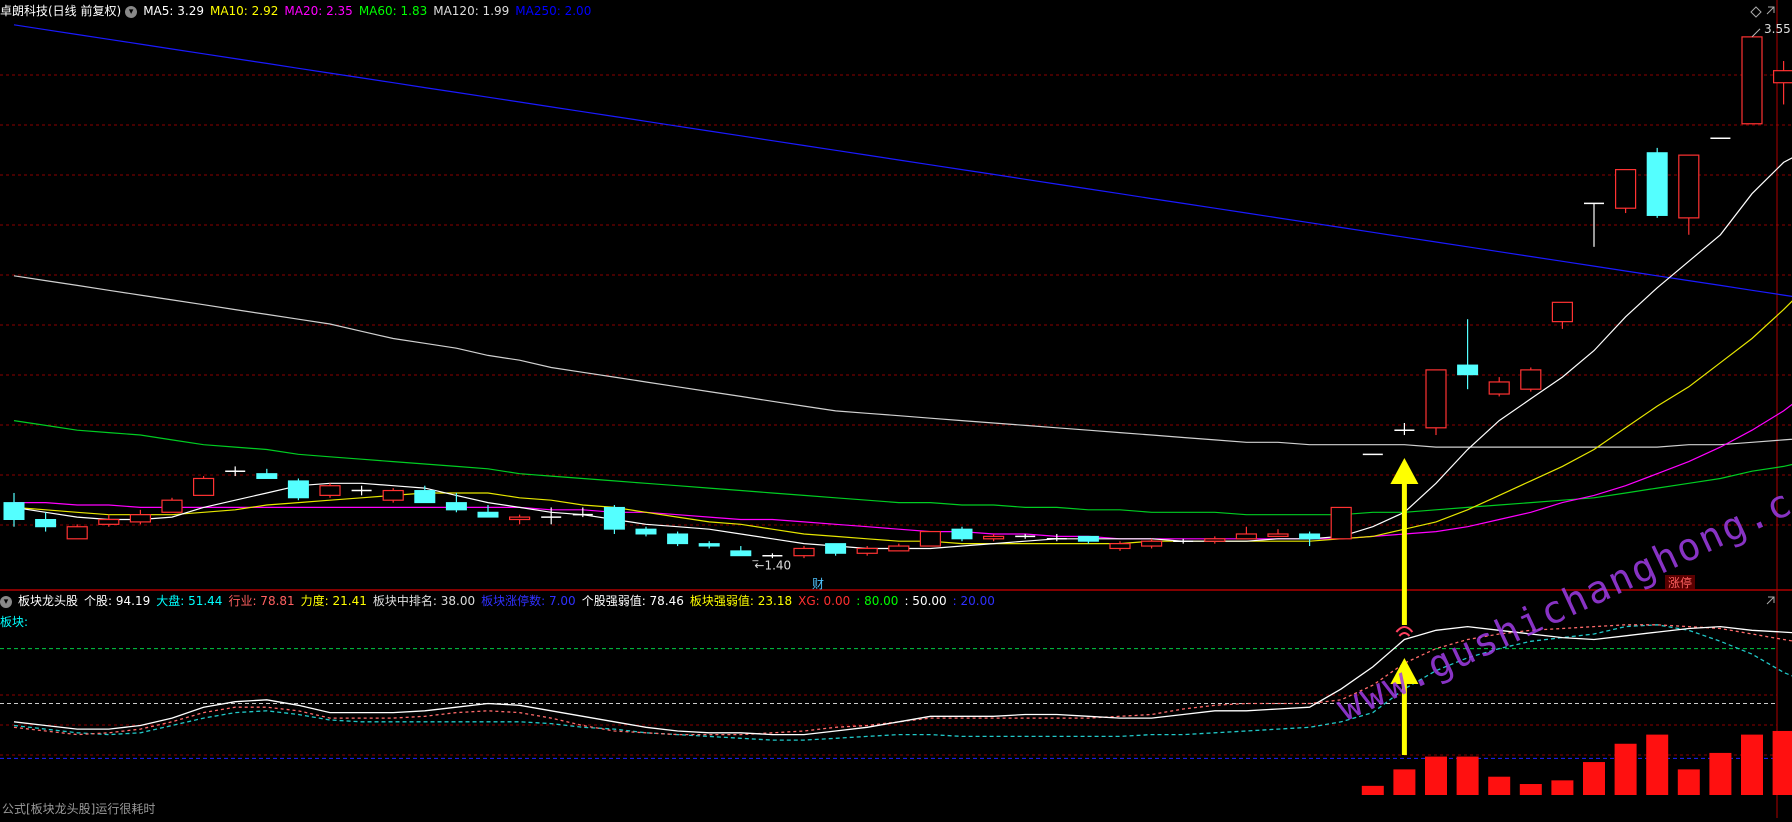 Image resolution: width=1792 pixels, height=822 pixels. What do you see at coordinates (60, 11) in the screenshot?
I see `stock-name: 卓朗科技(日线 前复权)` at bounding box center [60, 11].